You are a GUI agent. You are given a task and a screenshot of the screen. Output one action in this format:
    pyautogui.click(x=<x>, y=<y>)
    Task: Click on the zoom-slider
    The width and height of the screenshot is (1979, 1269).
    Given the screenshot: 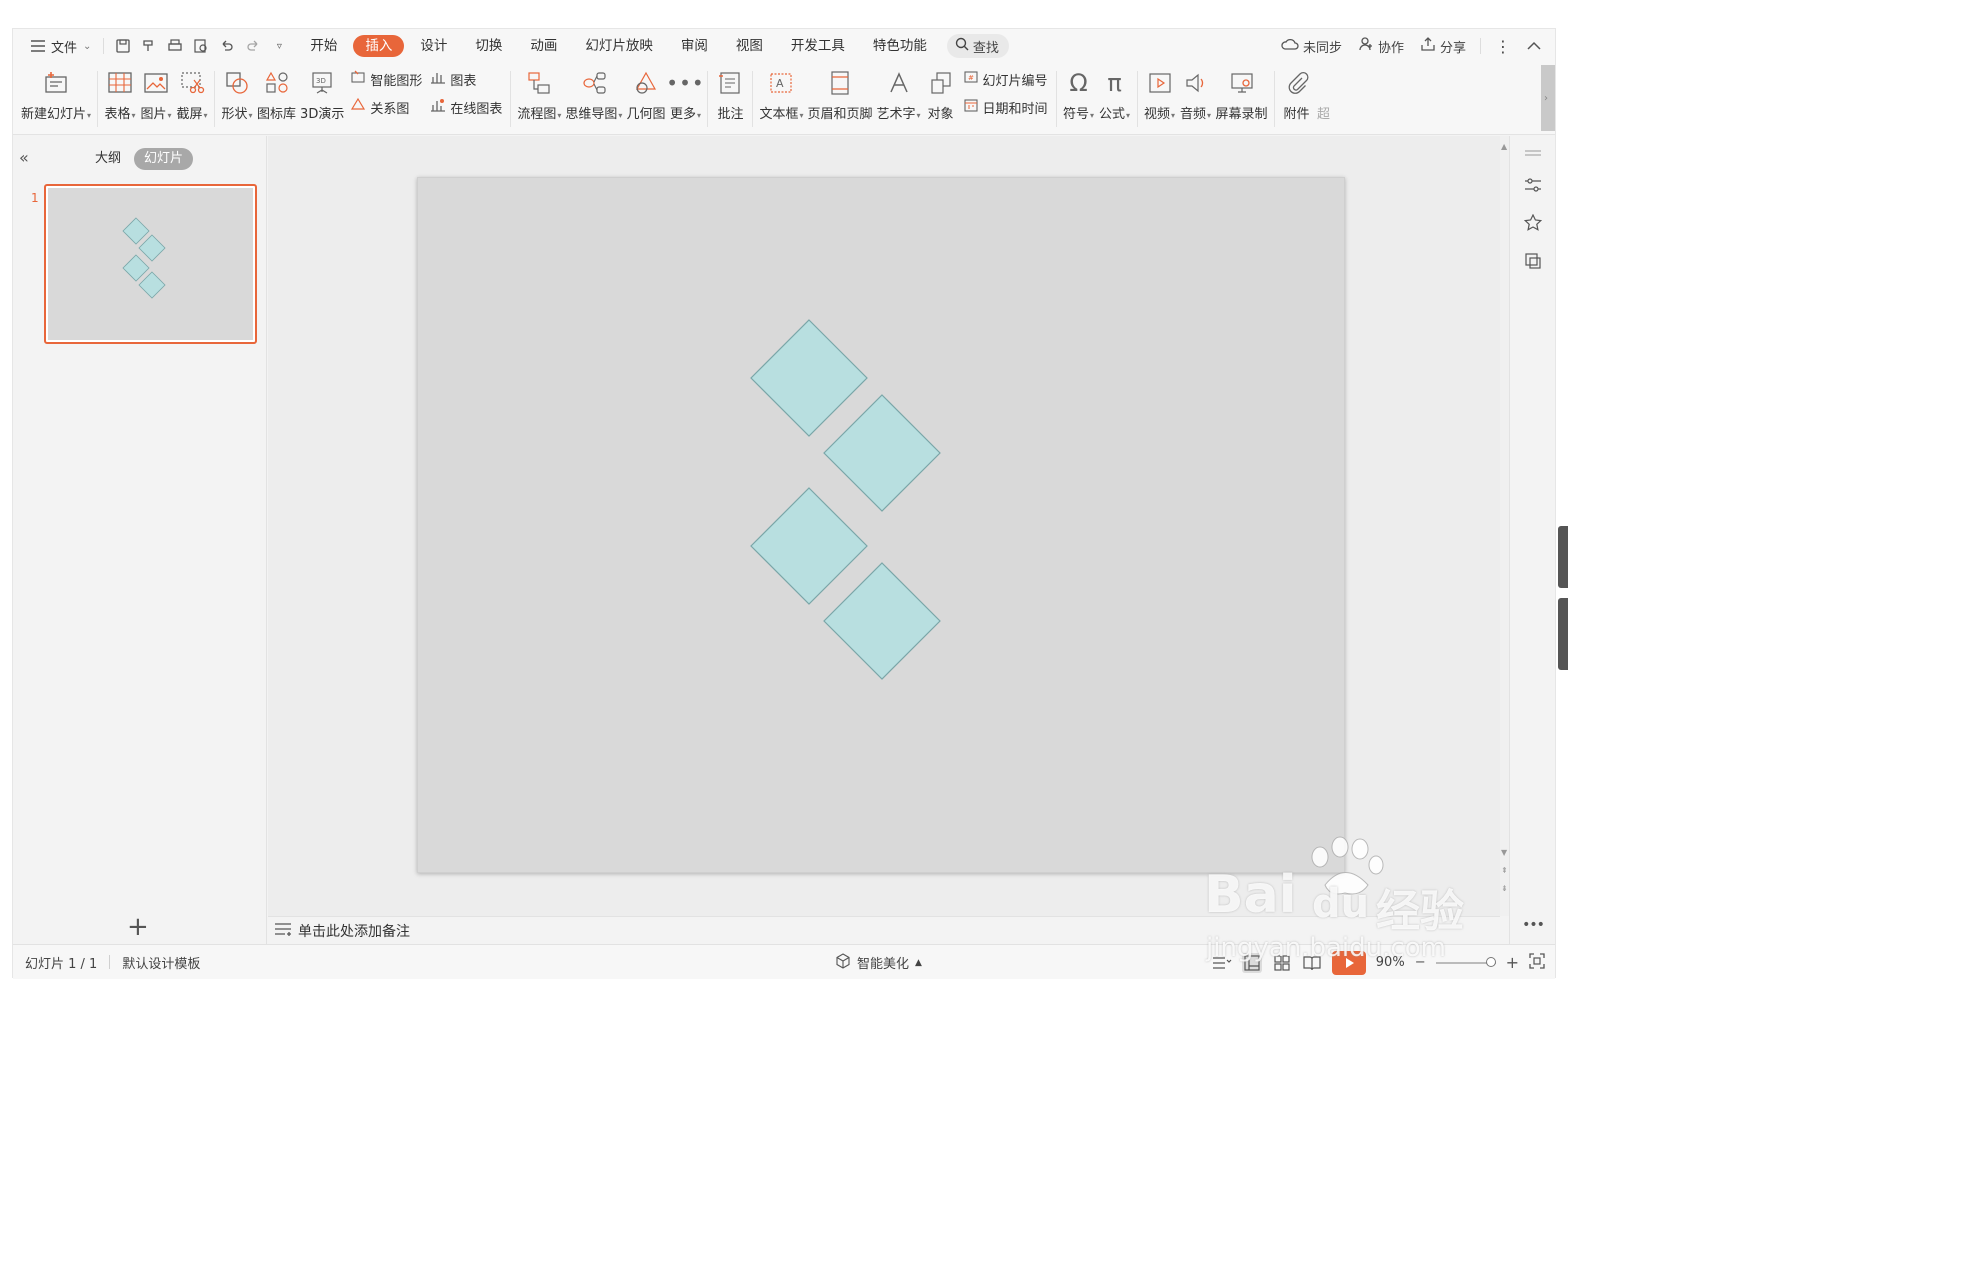 What is the action you would take?
    pyautogui.click(x=1465, y=961)
    